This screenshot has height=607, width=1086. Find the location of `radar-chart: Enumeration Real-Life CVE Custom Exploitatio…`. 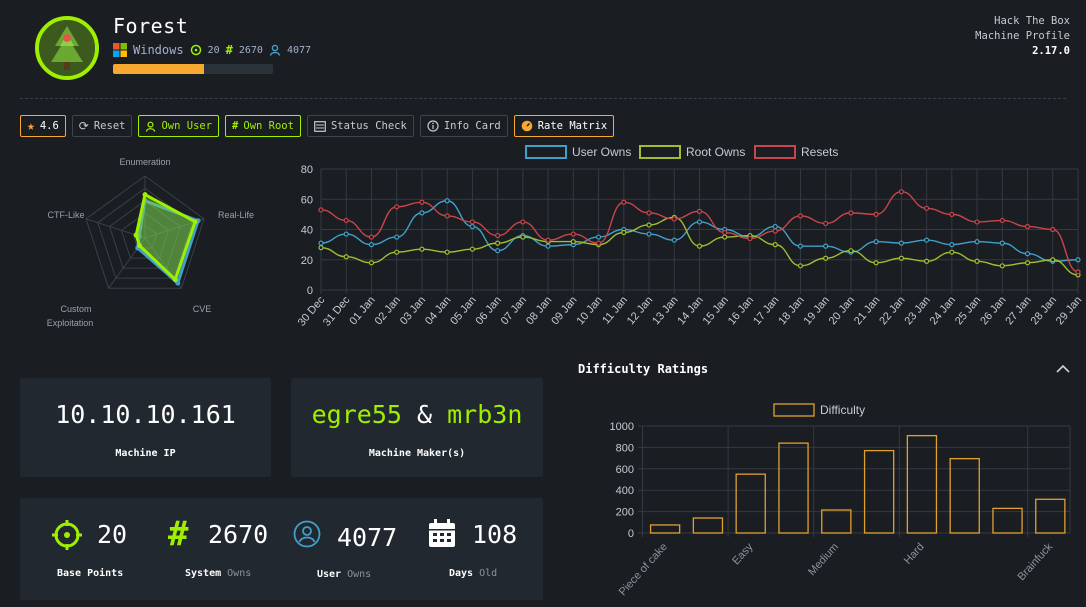

radar-chart: Enumeration Real-Life CVE Custom Exploitatio… is located at coordinates (150, 242).